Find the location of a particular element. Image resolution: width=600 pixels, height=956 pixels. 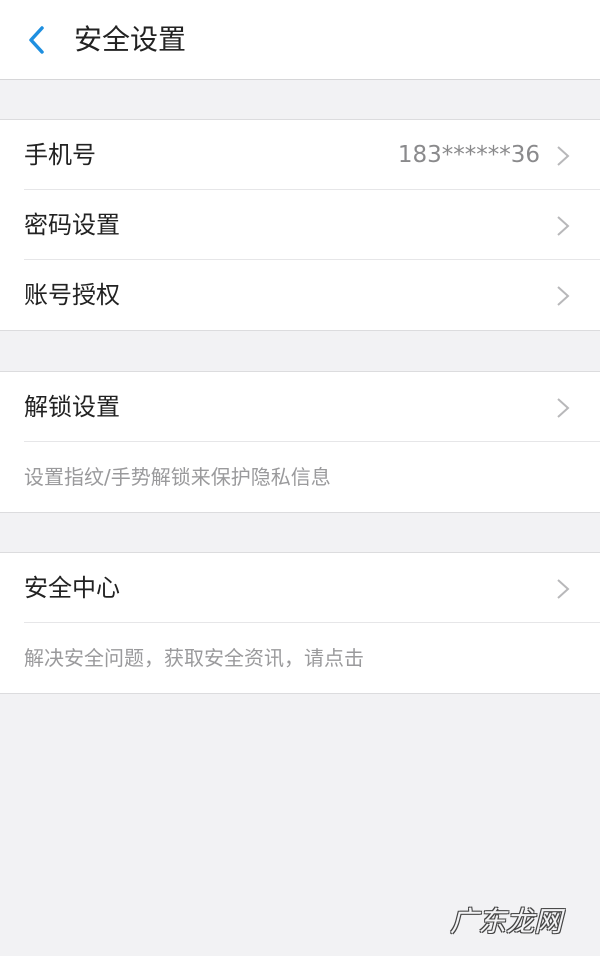

watermark: 广东龙网 is located at coordinates (505, 921).